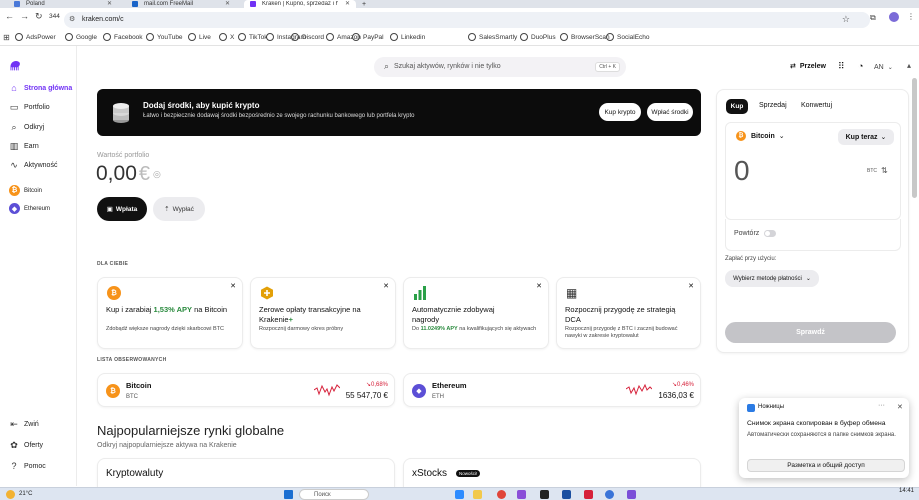 Image resolution: width=919 pixels, height=500 pixels. I want to click on extensions-icon: ⧉, so click(873, 18).